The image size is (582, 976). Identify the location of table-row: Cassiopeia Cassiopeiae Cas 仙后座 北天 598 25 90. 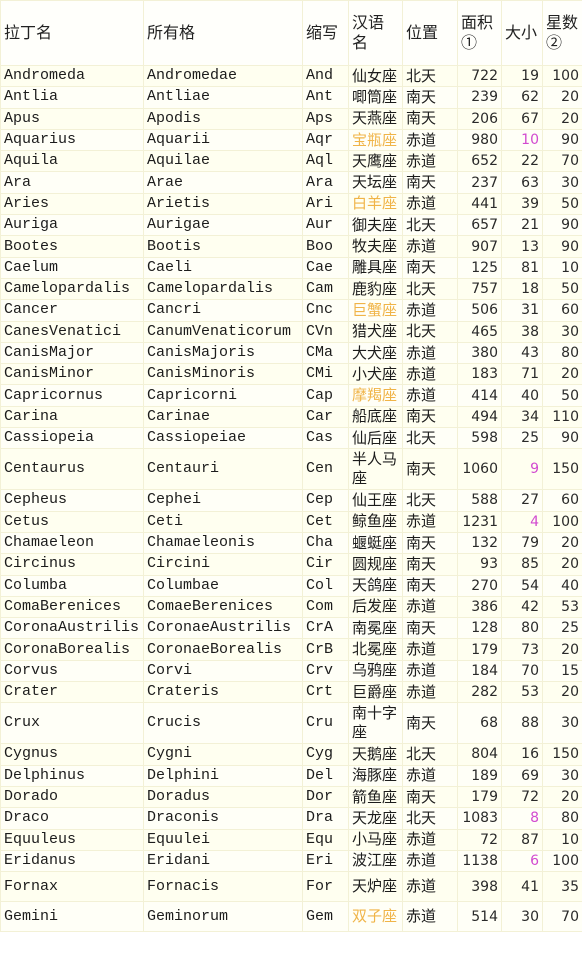
(291, 438).